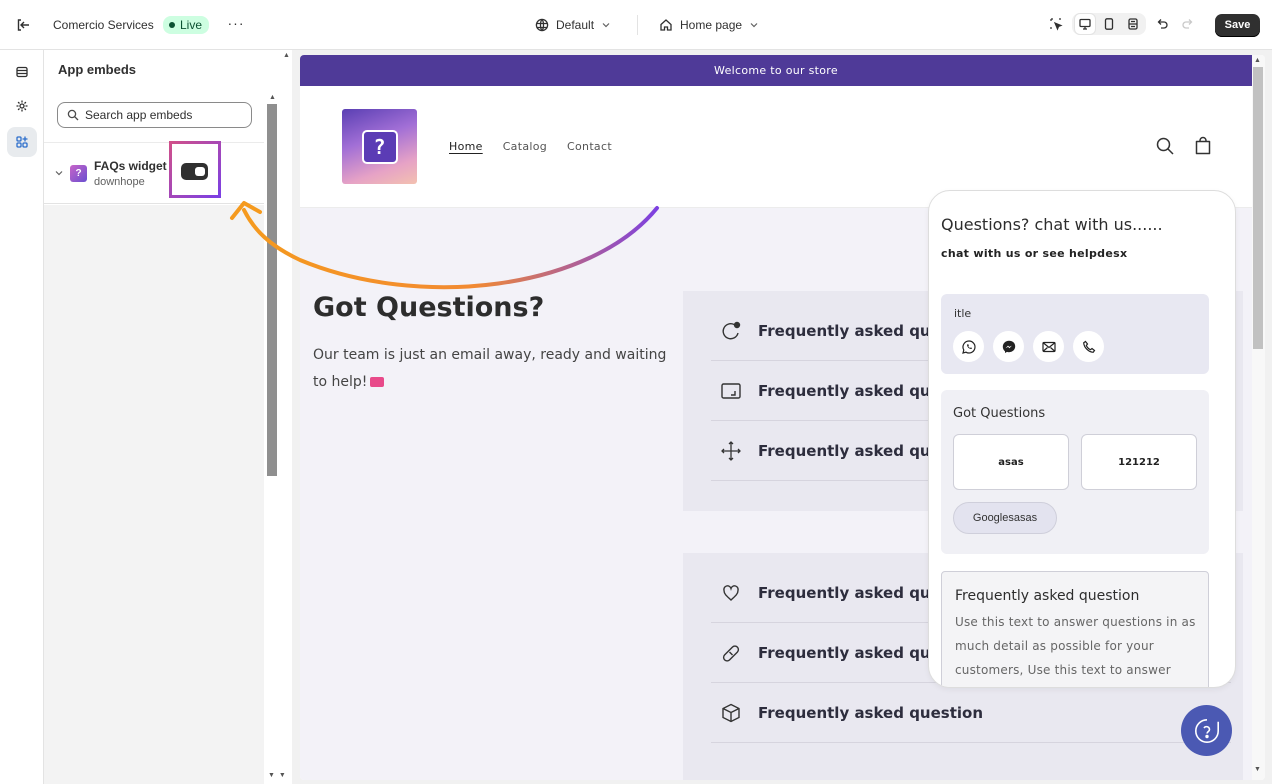 Image resolution: width=1272 pixels, height=784 pixels. What do you see at coordinates (22, 72) in the screenshot?
I see `sections-icon` at bounding box center [22, 72].